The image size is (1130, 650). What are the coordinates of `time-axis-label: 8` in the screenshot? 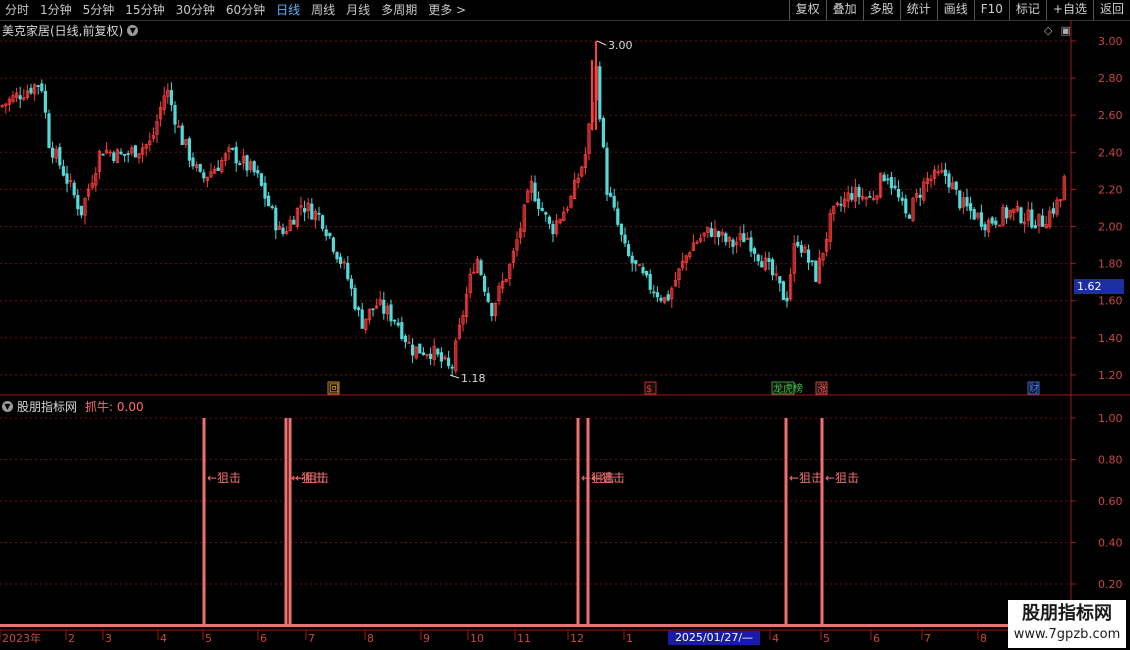 It's located at (983, 638).